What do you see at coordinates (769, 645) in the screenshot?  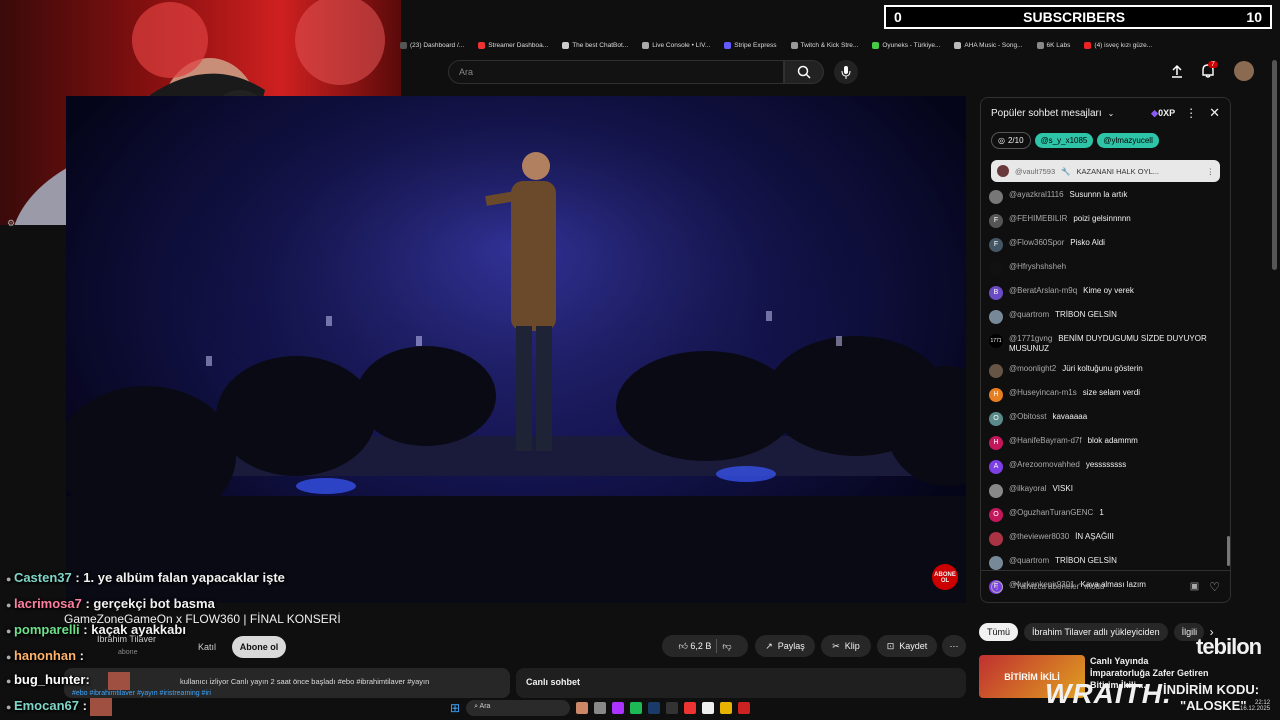 I see `share-icon: ↗` at bounding box center [769, 645].